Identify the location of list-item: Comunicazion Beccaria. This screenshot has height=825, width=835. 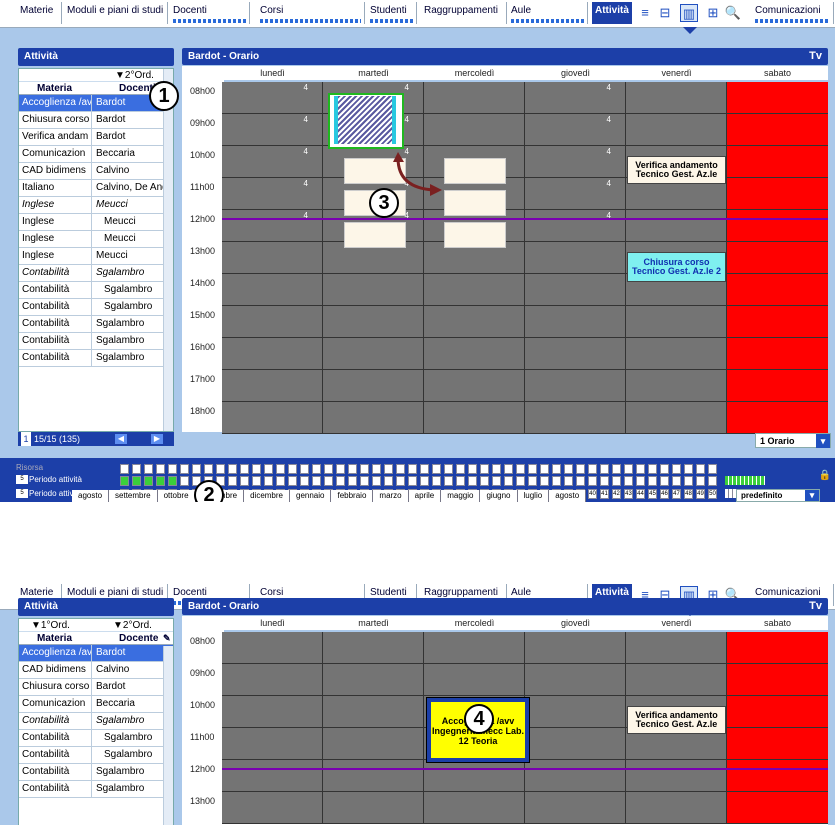
(96, 704).